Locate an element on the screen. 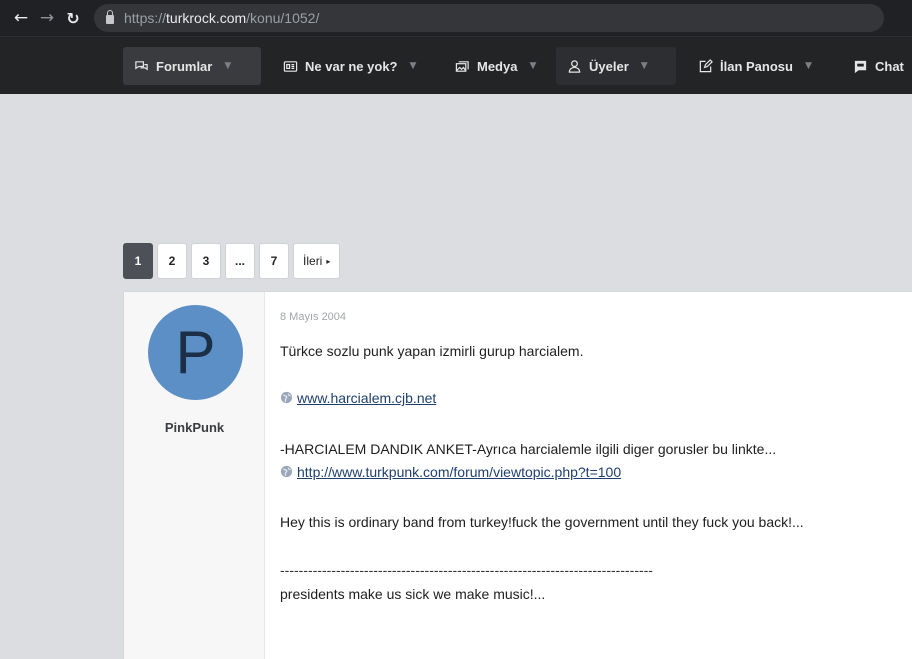 This screenshot has width=912, height=659. page-3-button: 3 is located at coordinates (206, 261).